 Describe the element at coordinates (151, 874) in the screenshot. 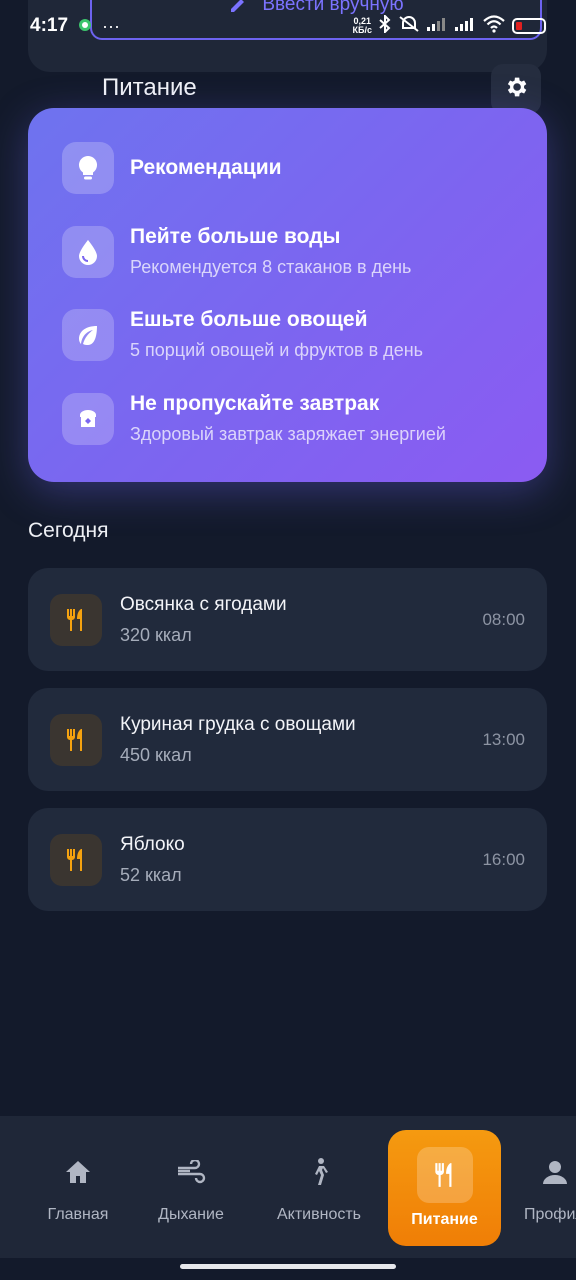

I see `meal-calories: 52 ккал` at that location.